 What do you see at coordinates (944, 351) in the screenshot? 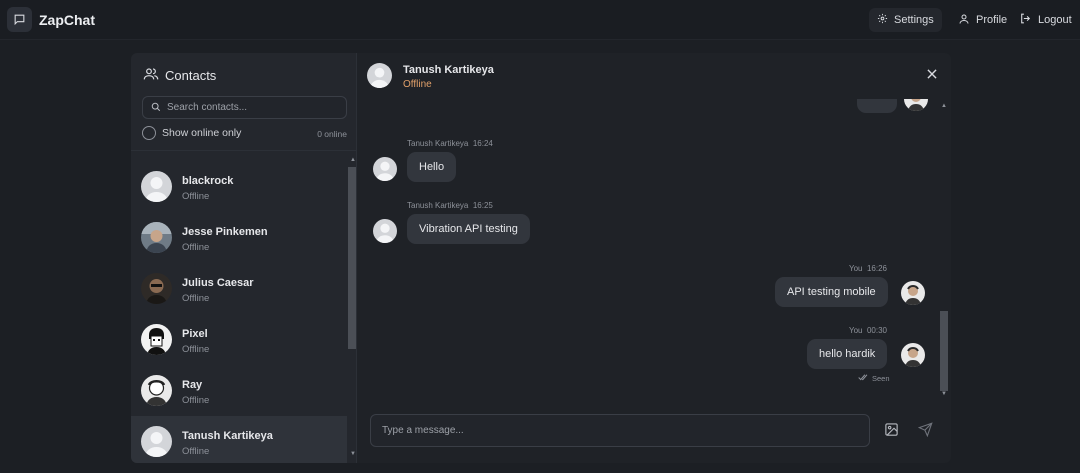
I see `message-scroll-thumb` at bounding box center [944, 351].